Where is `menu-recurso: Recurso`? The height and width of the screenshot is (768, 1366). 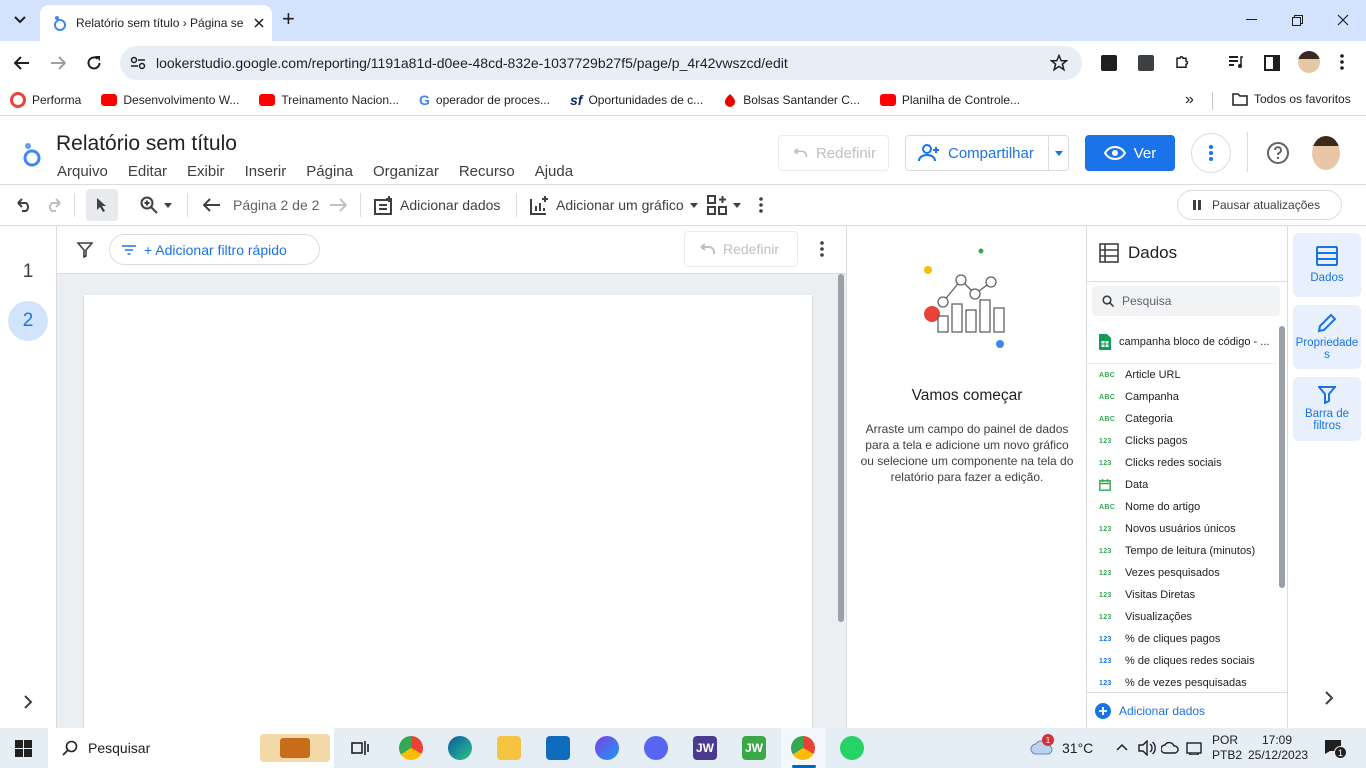
menu-recurso: Recurso is located at coordinates (487, 171).